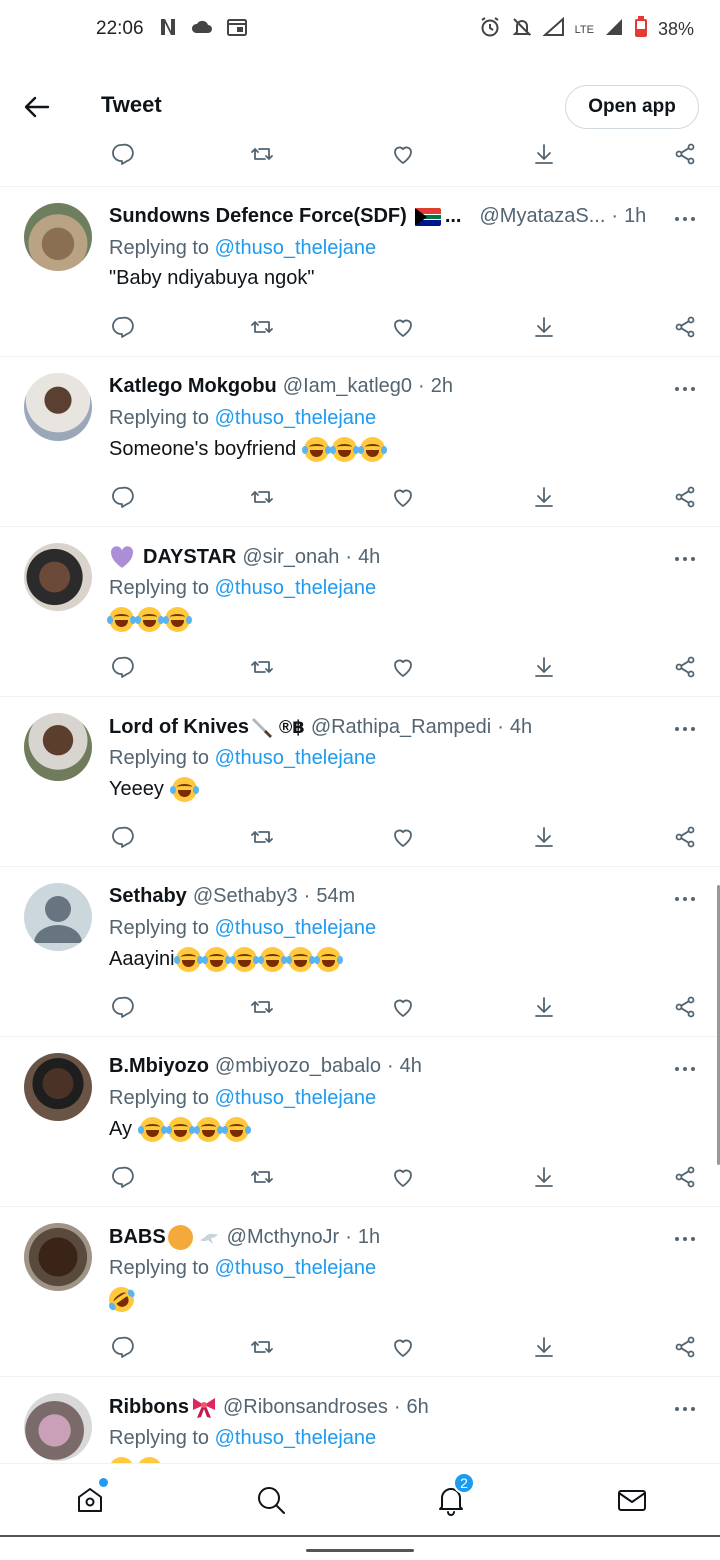 This screenshot has height=1560, width=720. What do you see at coordinates (305, 1407) in the screenshot?
I see `author-handle: @Ribonsandroses` at bounding box center [305, 1407].